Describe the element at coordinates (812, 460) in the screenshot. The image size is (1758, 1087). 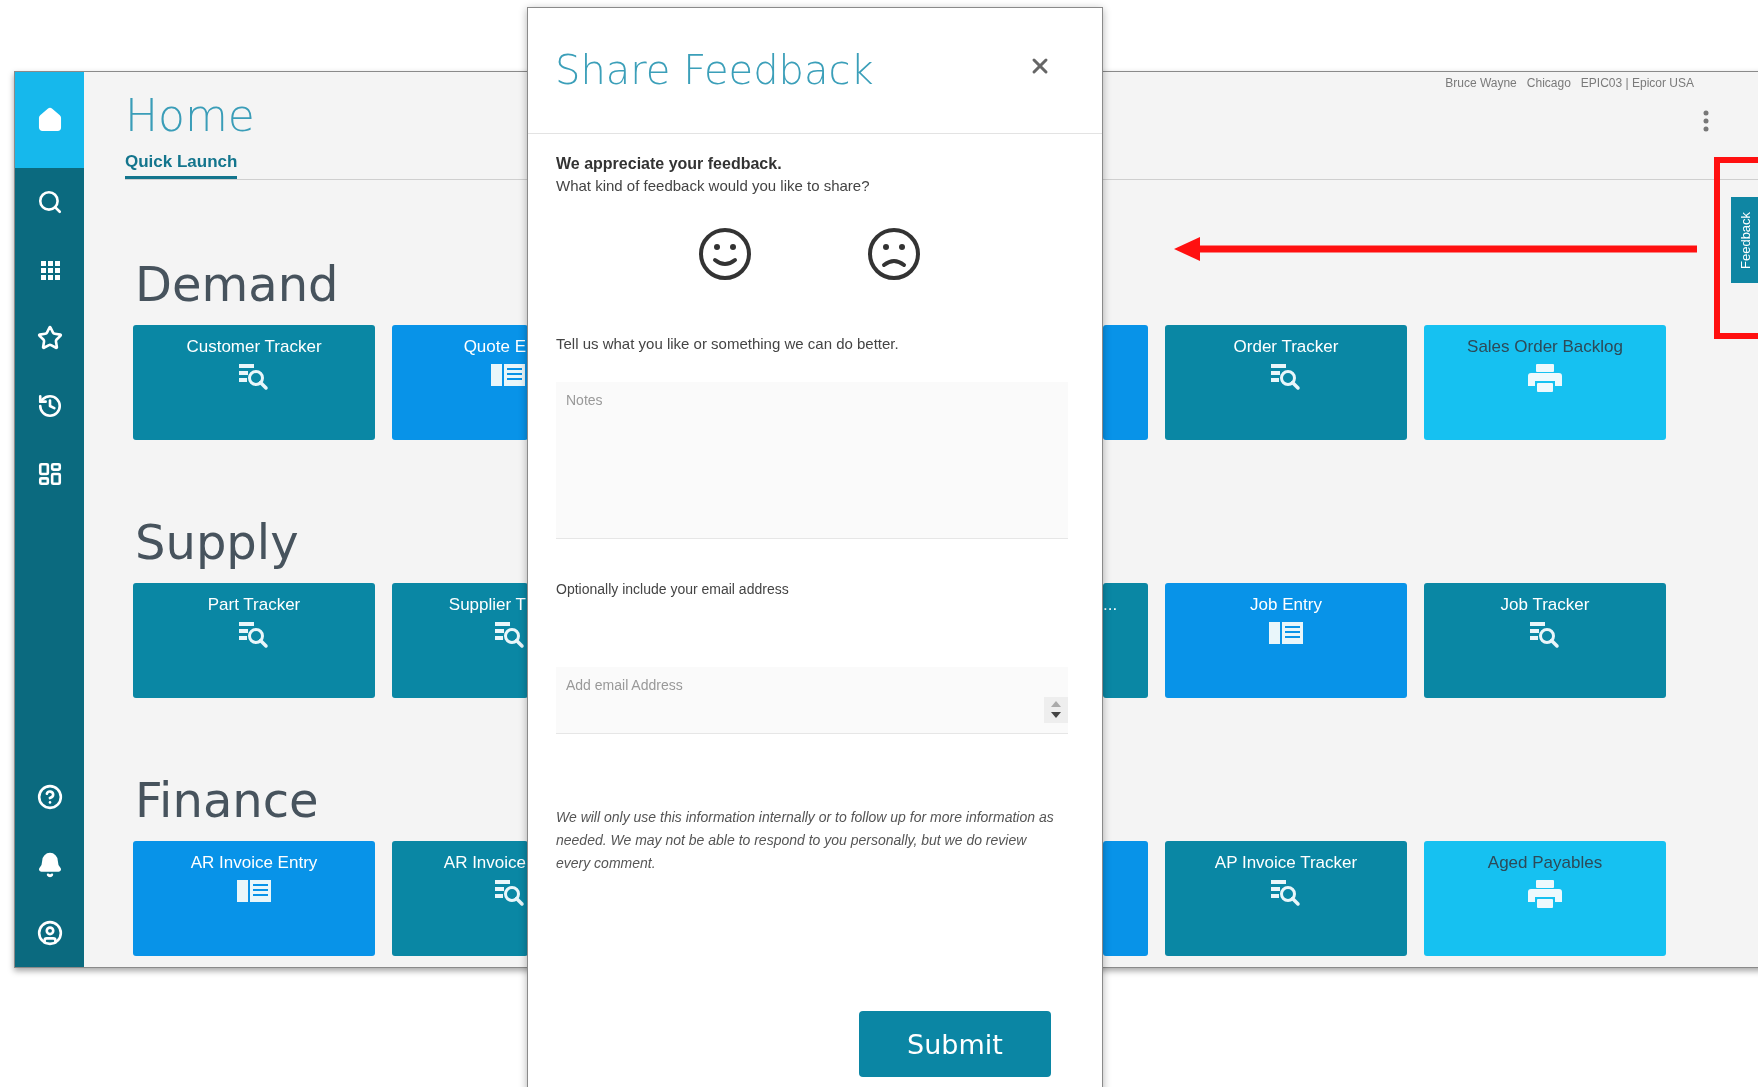
I see `notes-field: Notes` at that location.